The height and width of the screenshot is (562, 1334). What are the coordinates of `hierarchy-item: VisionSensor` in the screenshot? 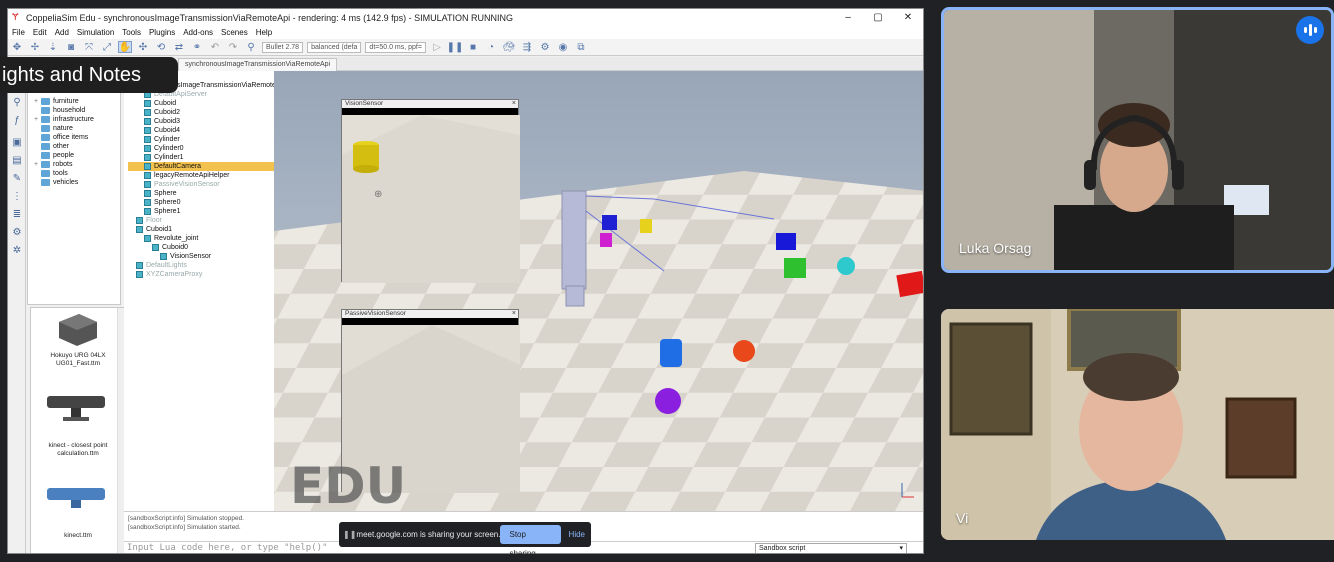 It's located at (185, 256).